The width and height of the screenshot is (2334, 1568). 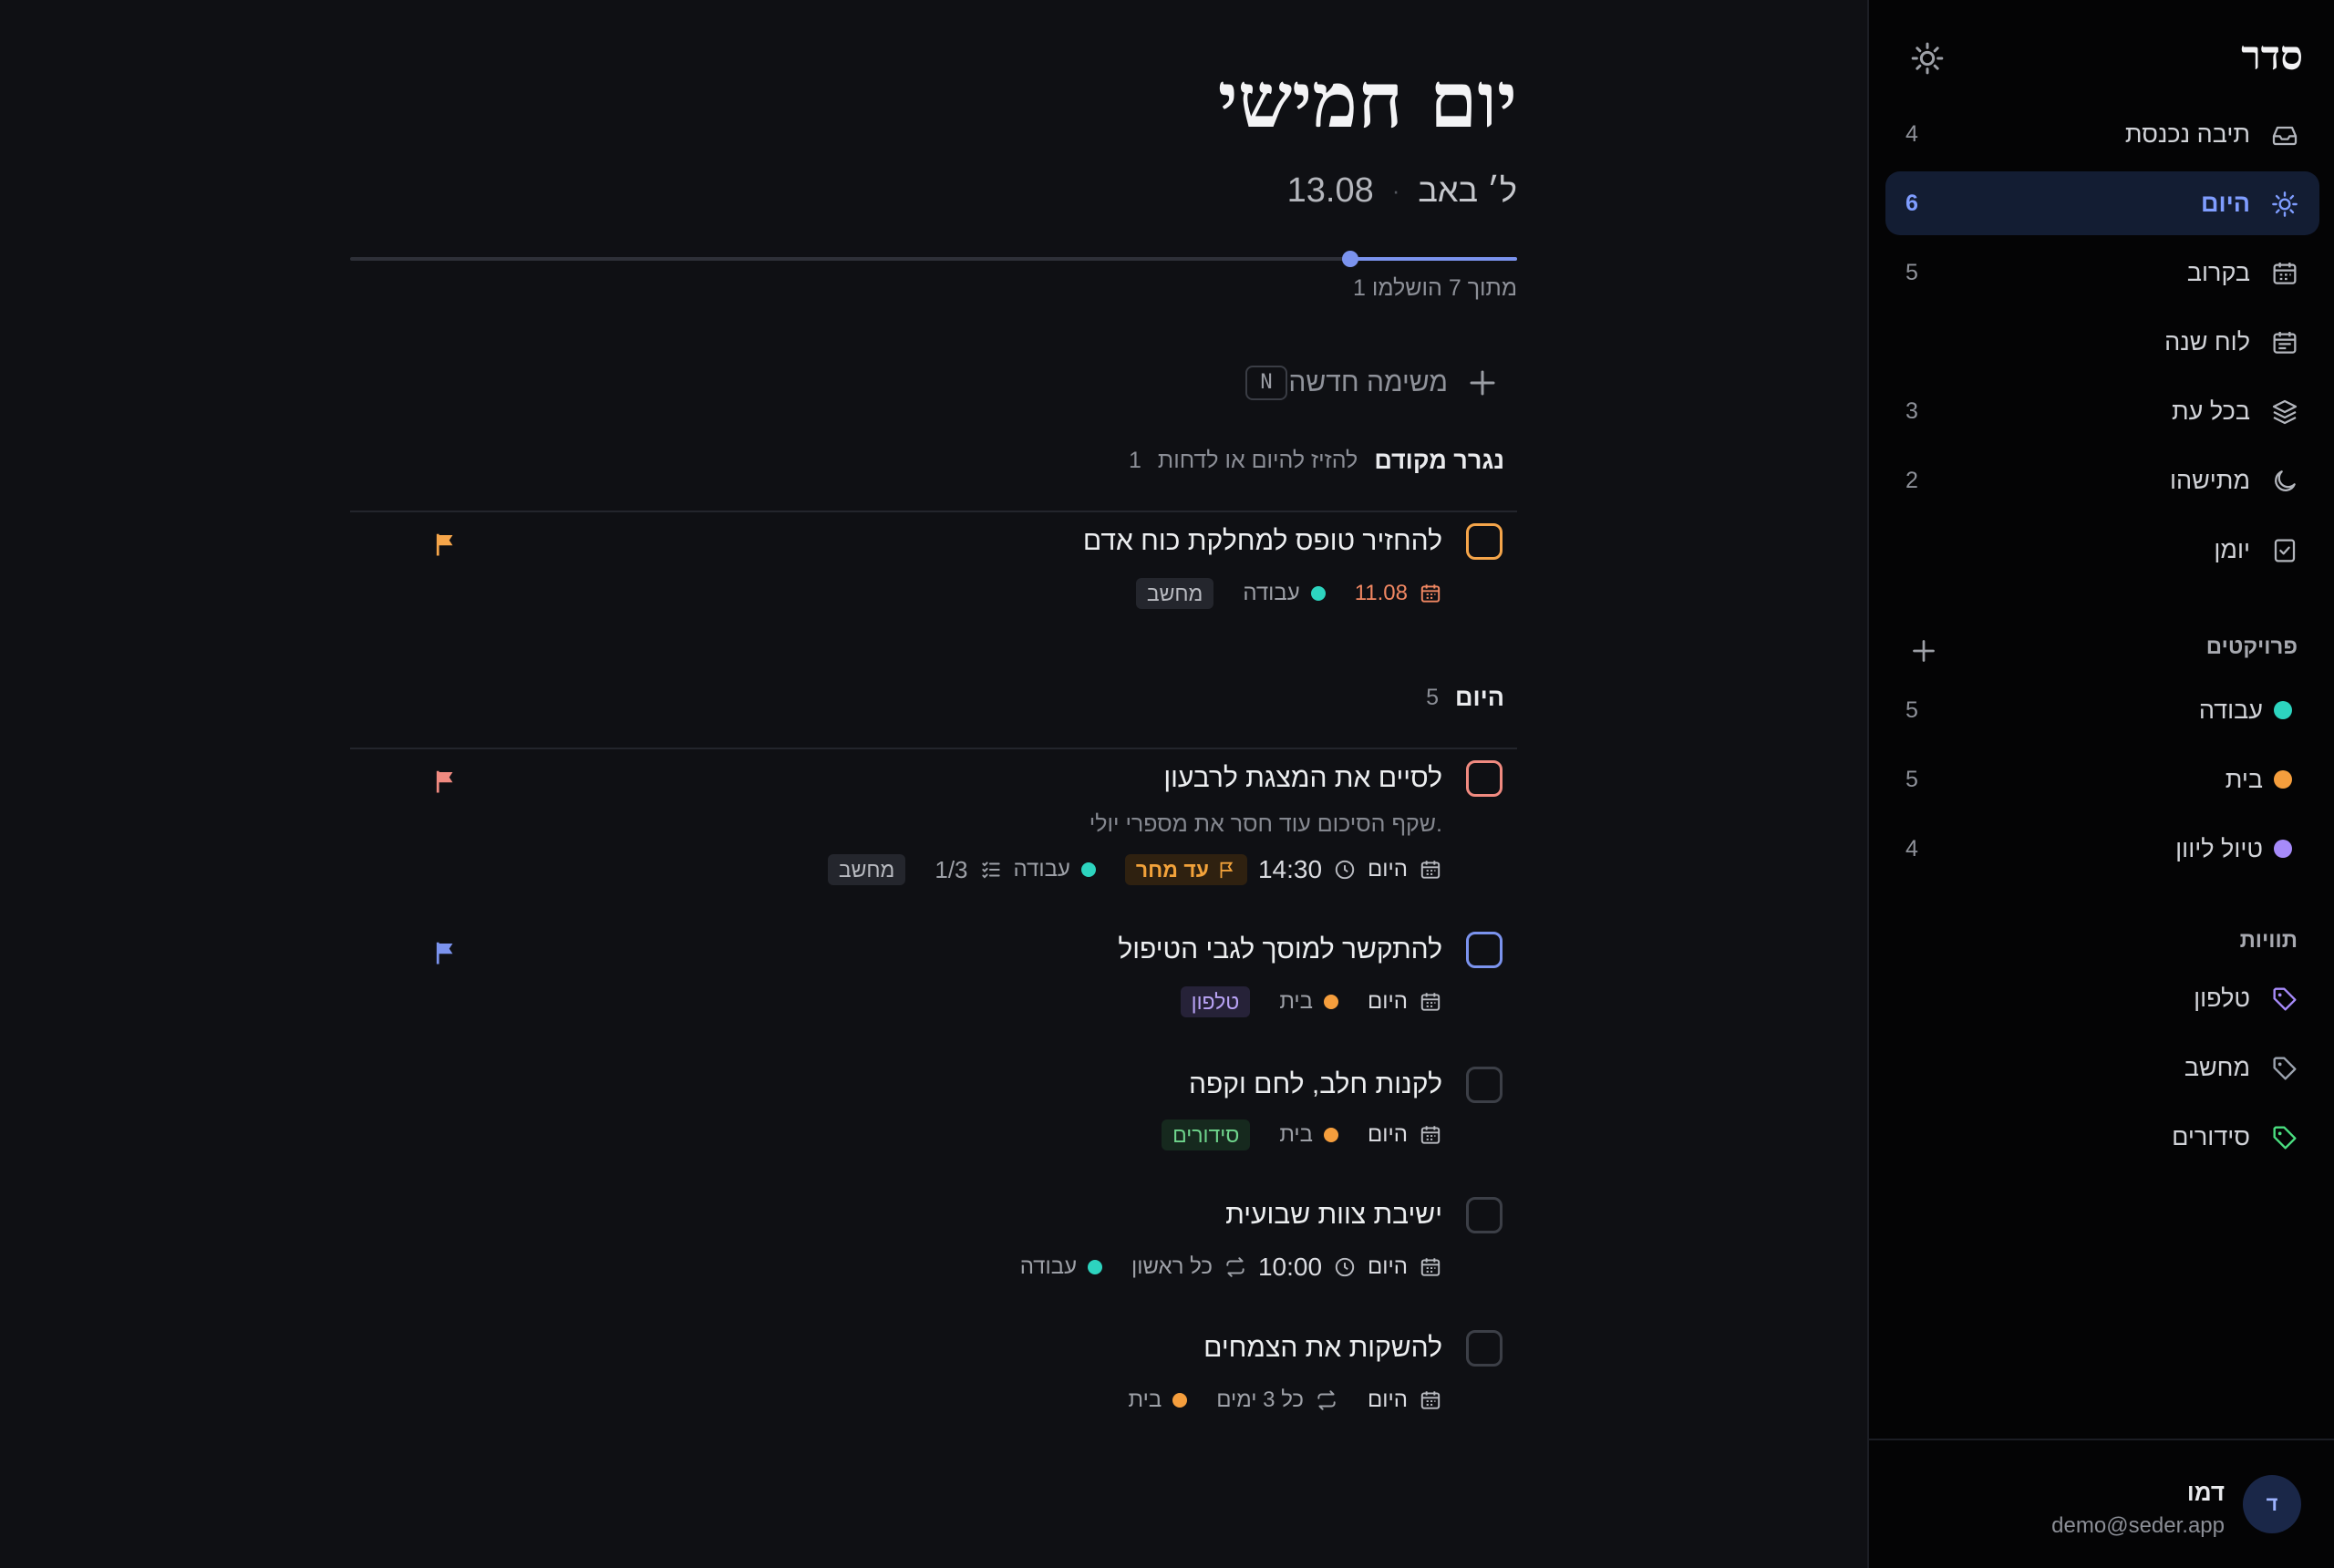 I want to click on task-date: 11.08, so click(x=1381, y=593).